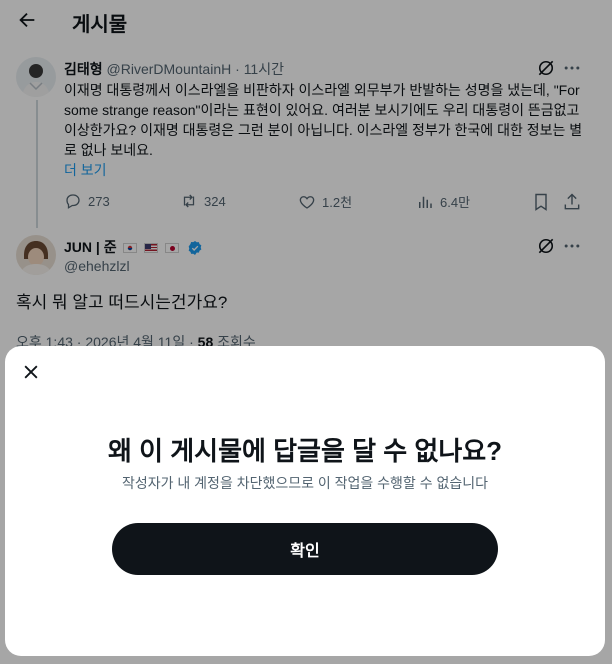  What do you see at coordinates (31, 372) in the screenshot?
I see `close-icon` at bounding box center [31, 372].